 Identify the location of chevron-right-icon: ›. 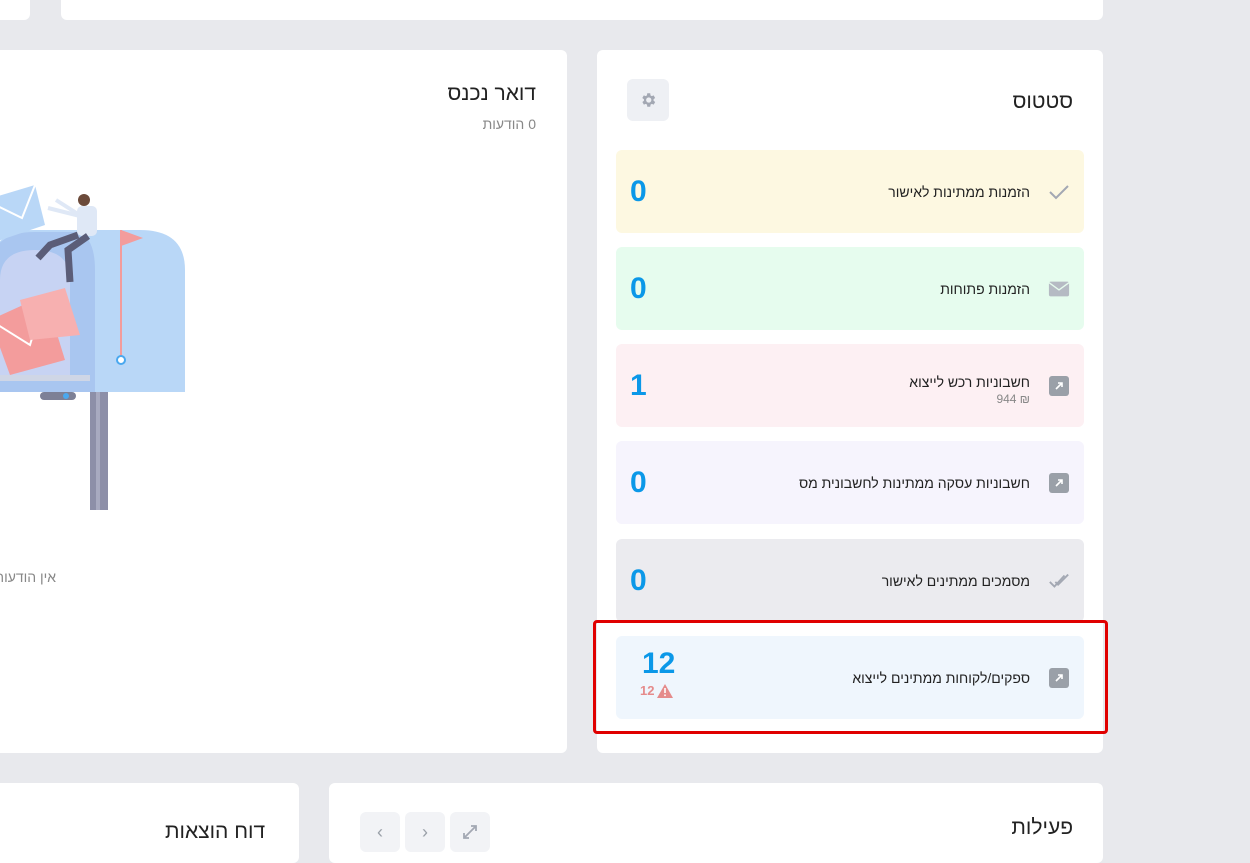
(425, 831).